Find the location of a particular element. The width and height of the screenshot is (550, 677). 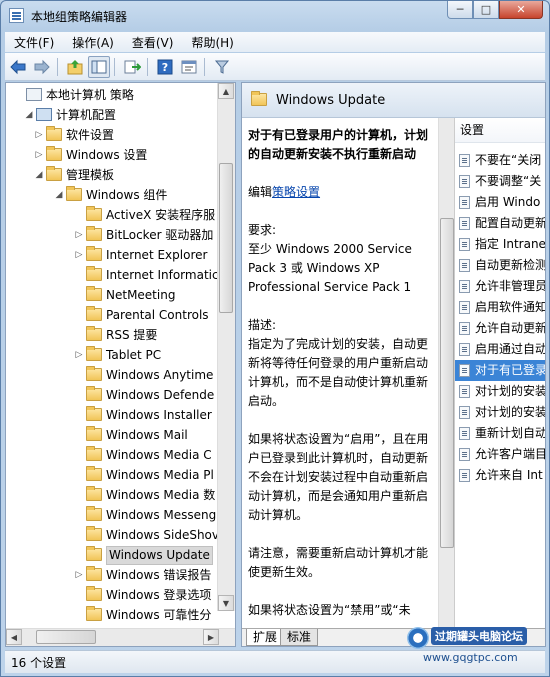

tree-node: Windows SideShov is located at coordinates (112, 535).